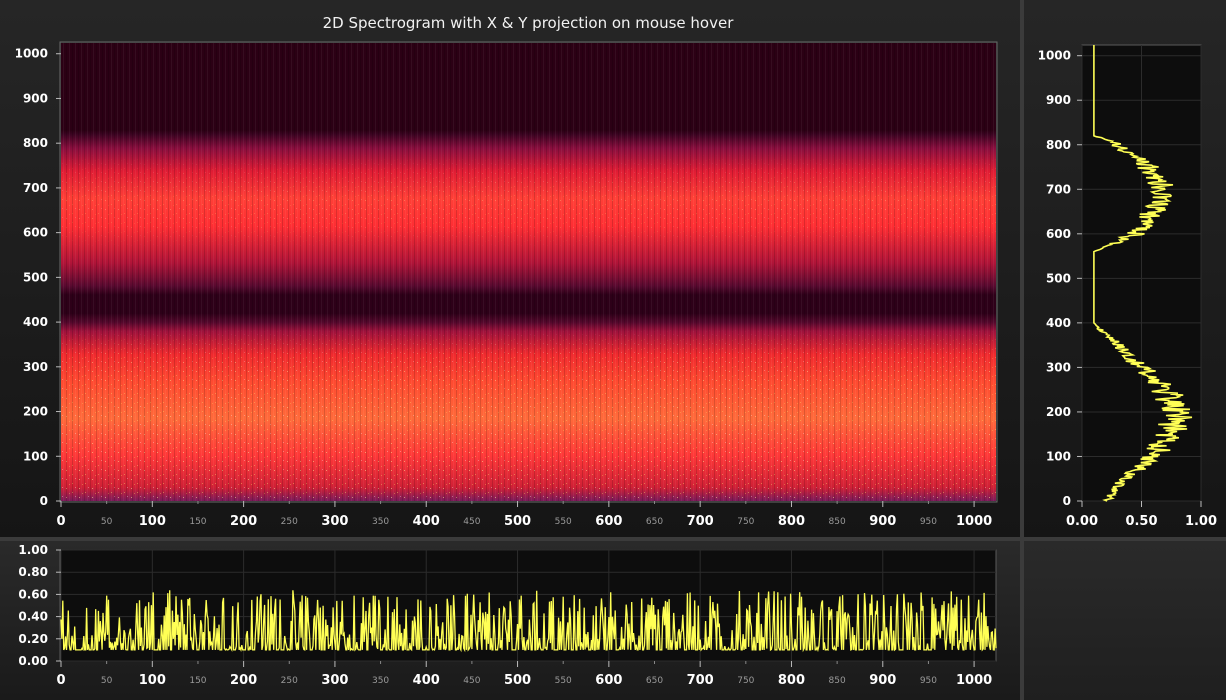 This screenshot has height=700, width=1226. I want to click on y-tick-label: 600, so click(1058, 234).